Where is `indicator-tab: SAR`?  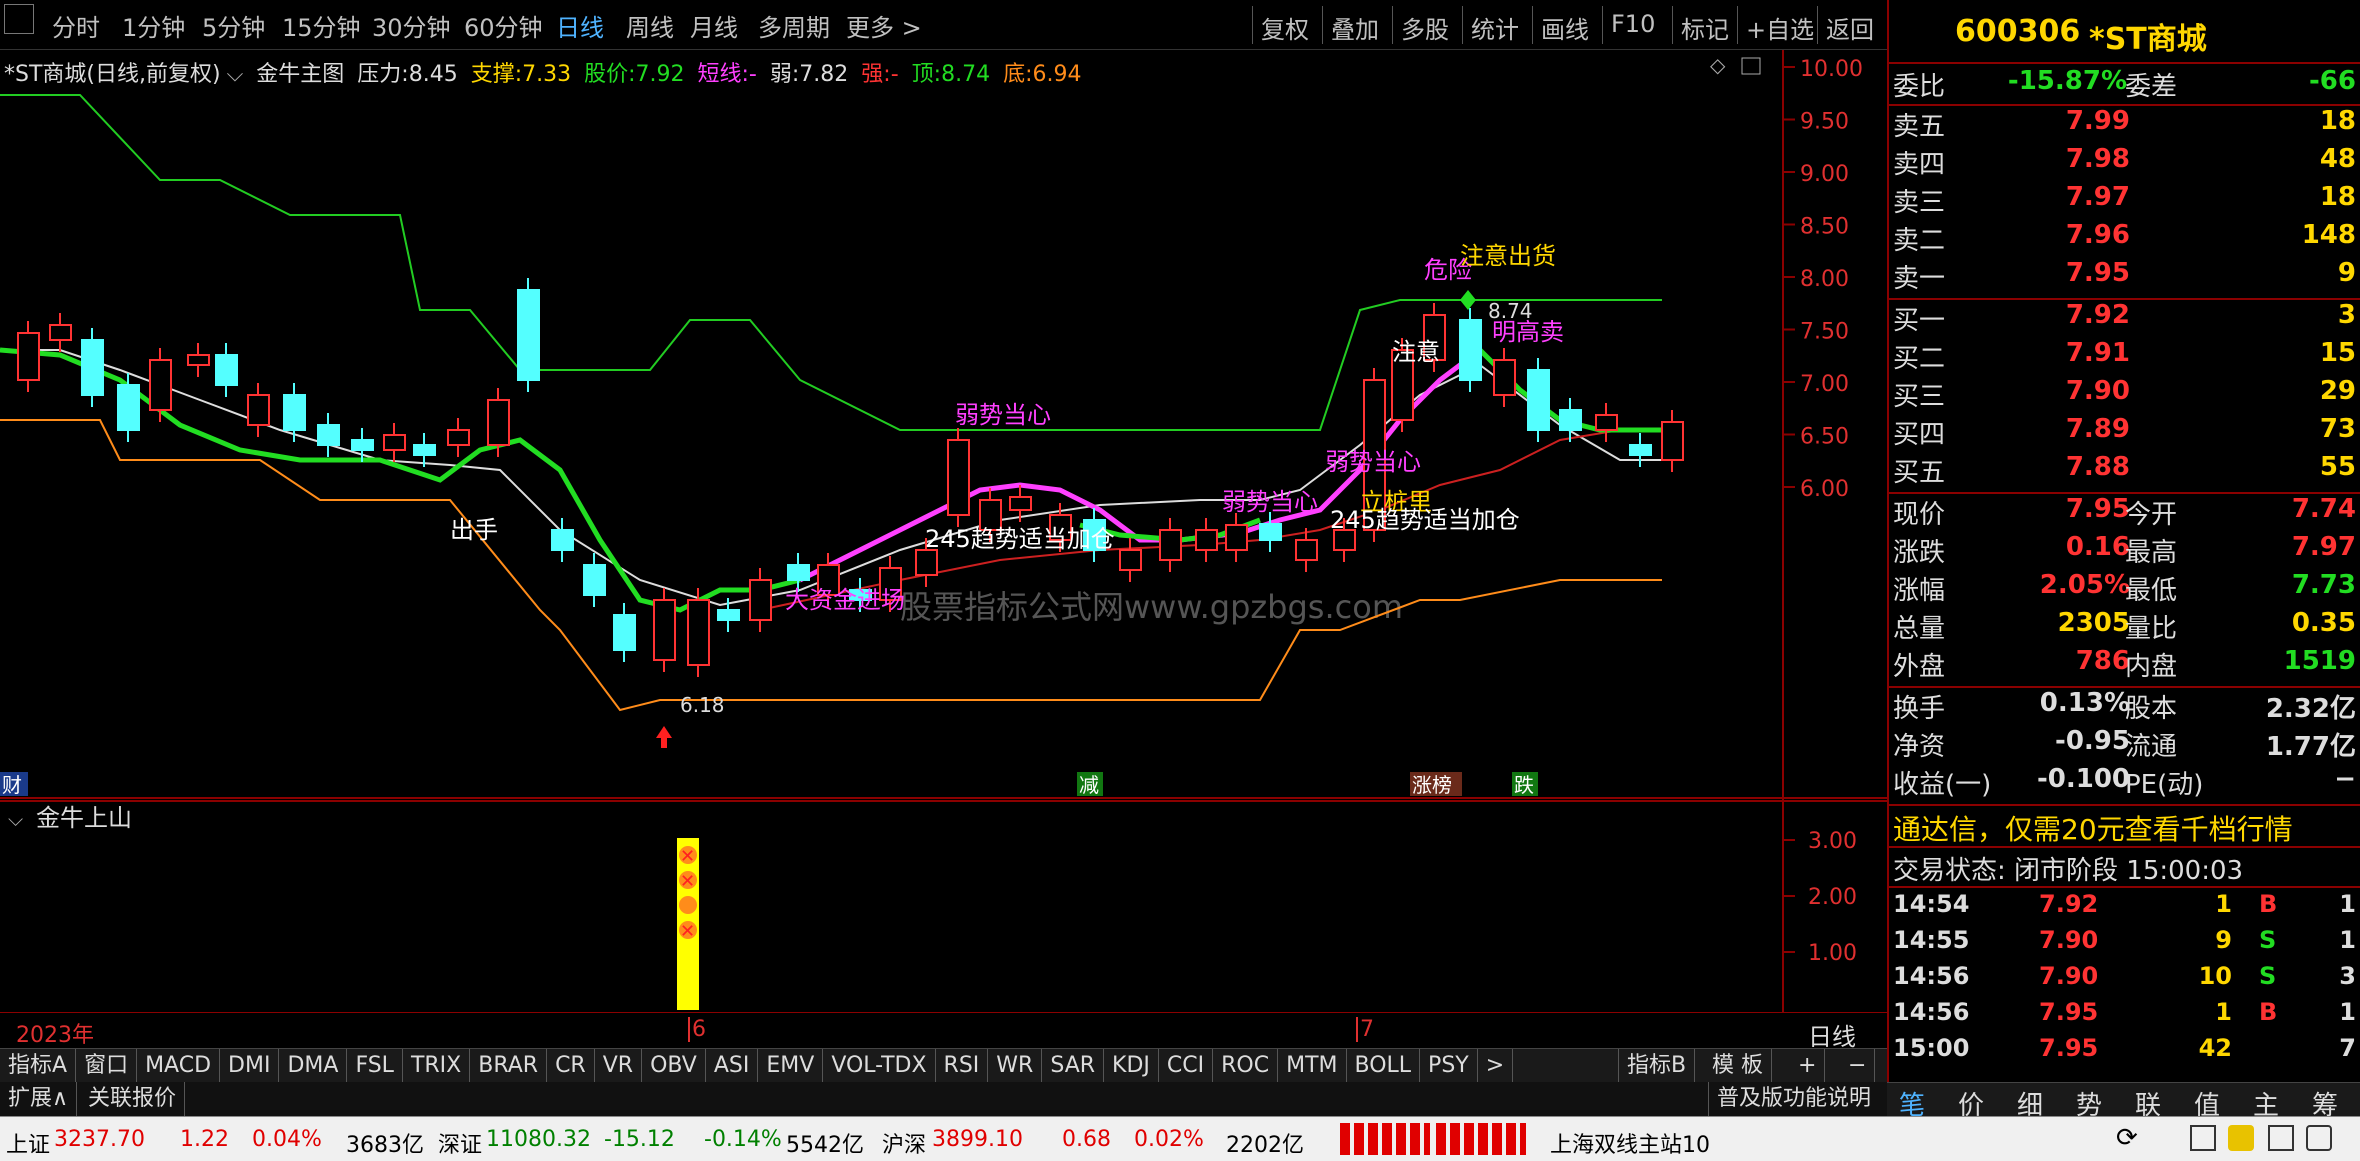 indicator-tab: SAR is located at coordinates (1073, 1066).